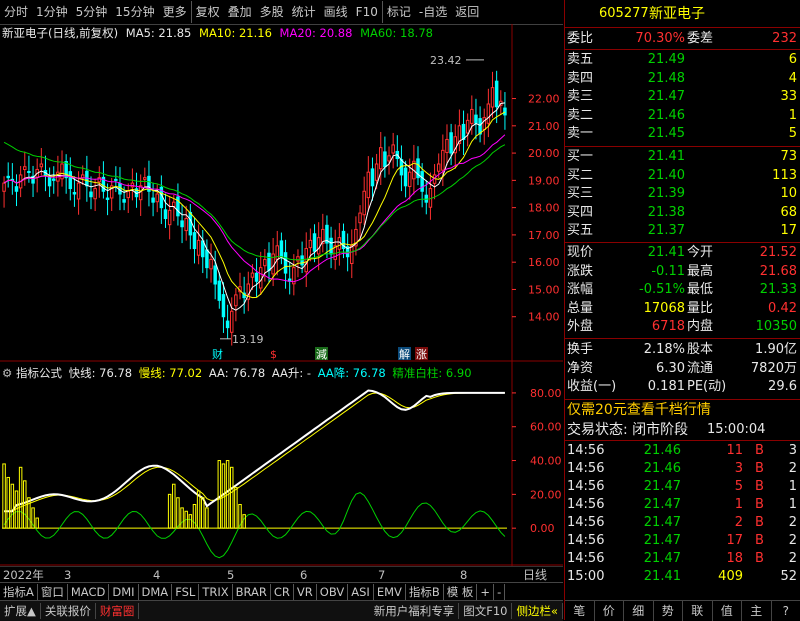 This screenshot has height=621, width=800. Describe the element at coordinates (20, 611) in the screenshot. I see `status-item-0: 扩展▲` at that location.